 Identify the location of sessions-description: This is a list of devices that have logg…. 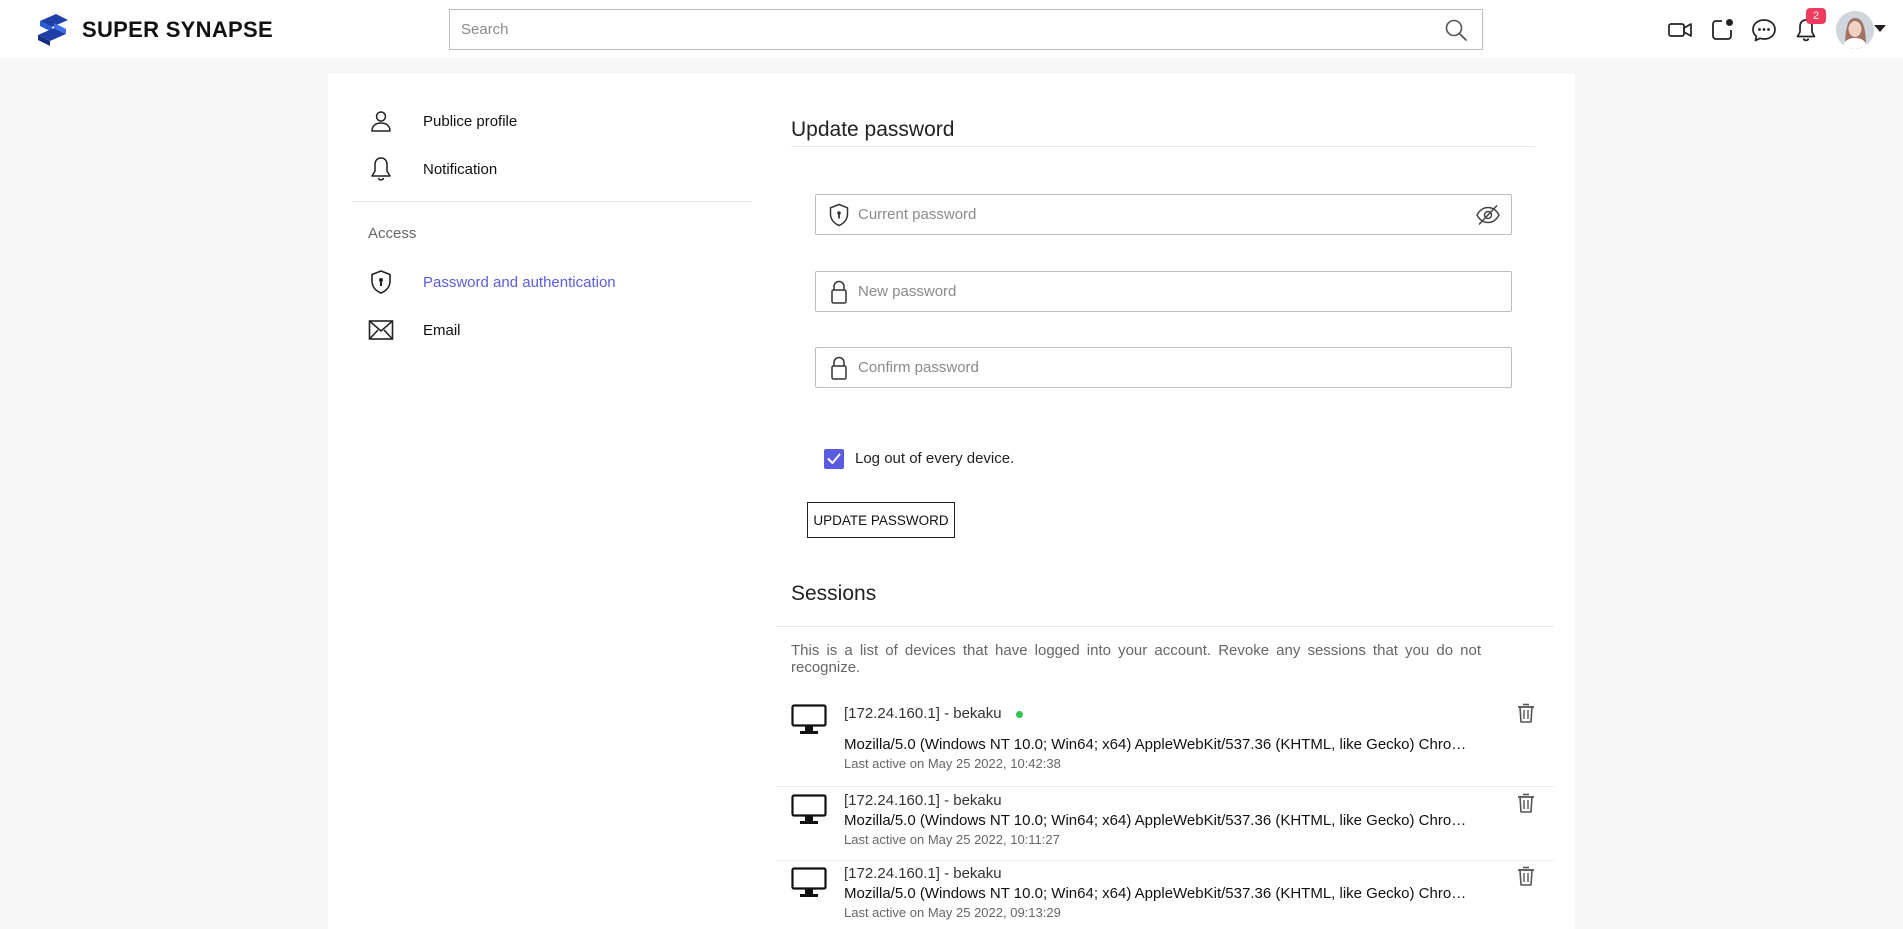
(1136, 659).